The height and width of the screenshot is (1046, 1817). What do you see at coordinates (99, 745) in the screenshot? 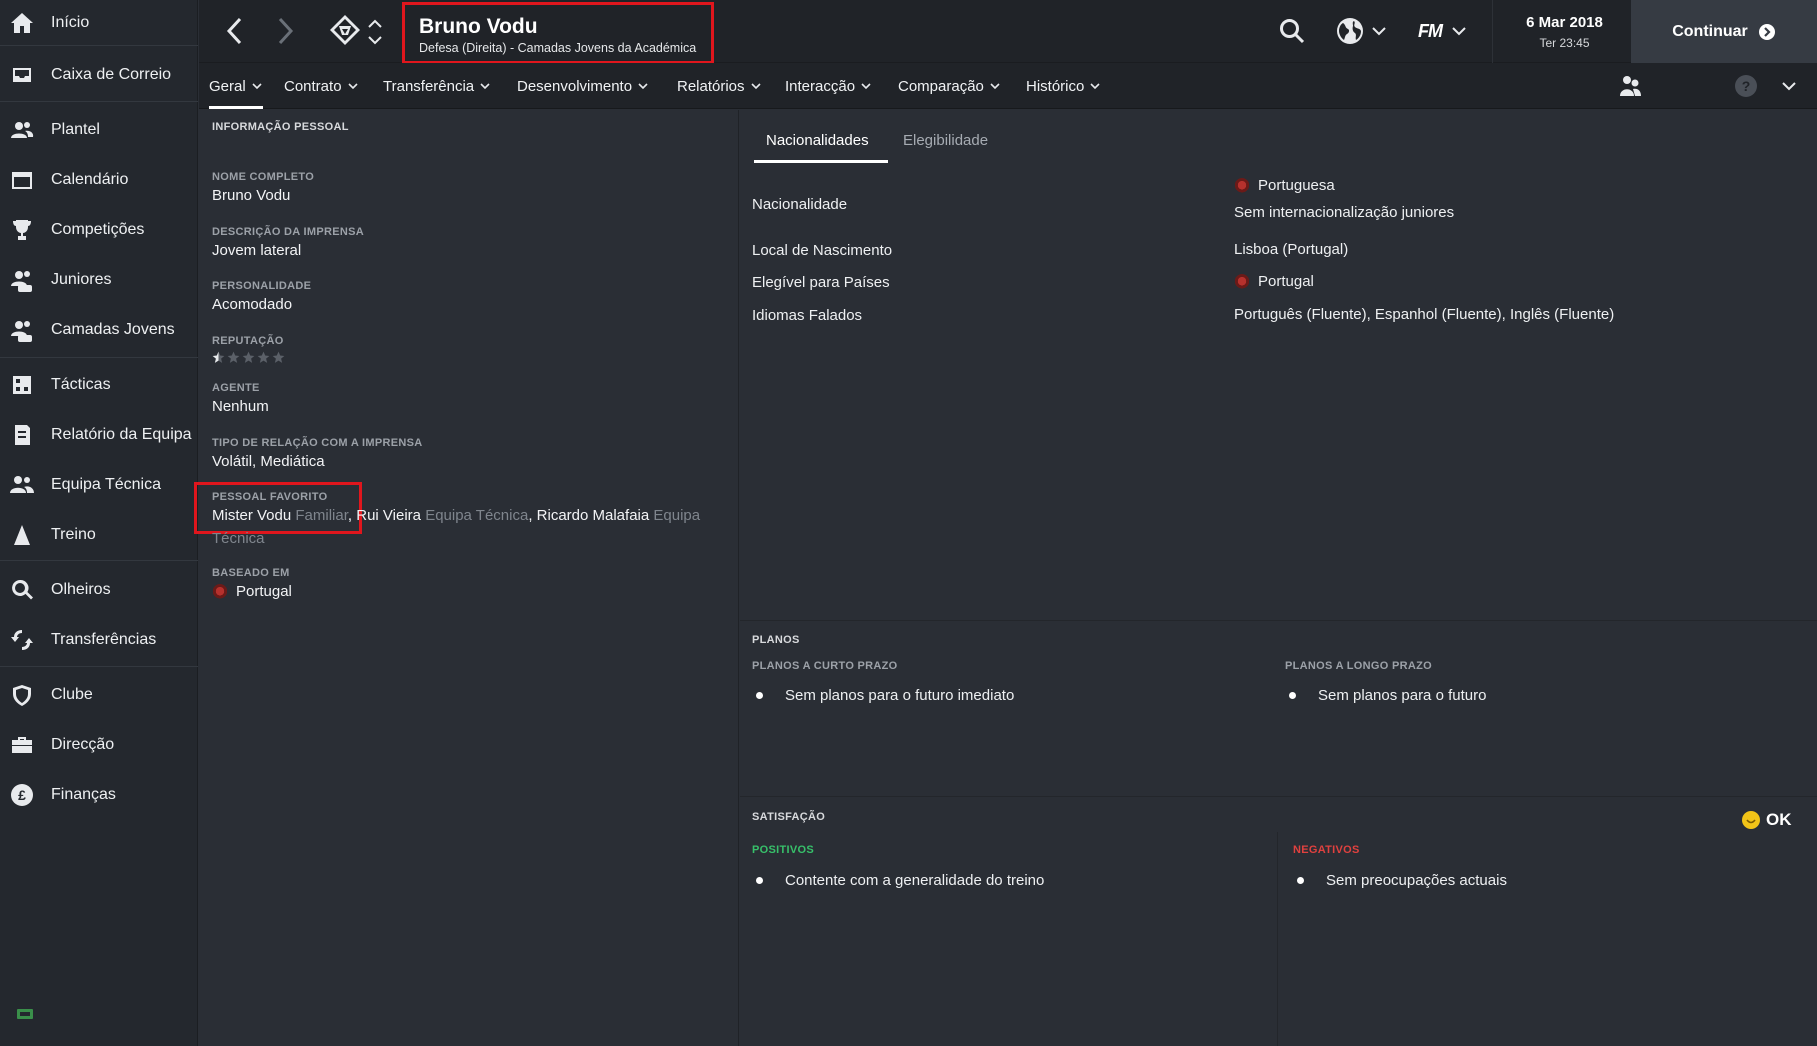
I see `sidebar-item-board: Direcção` at bounding box center [99, 745].